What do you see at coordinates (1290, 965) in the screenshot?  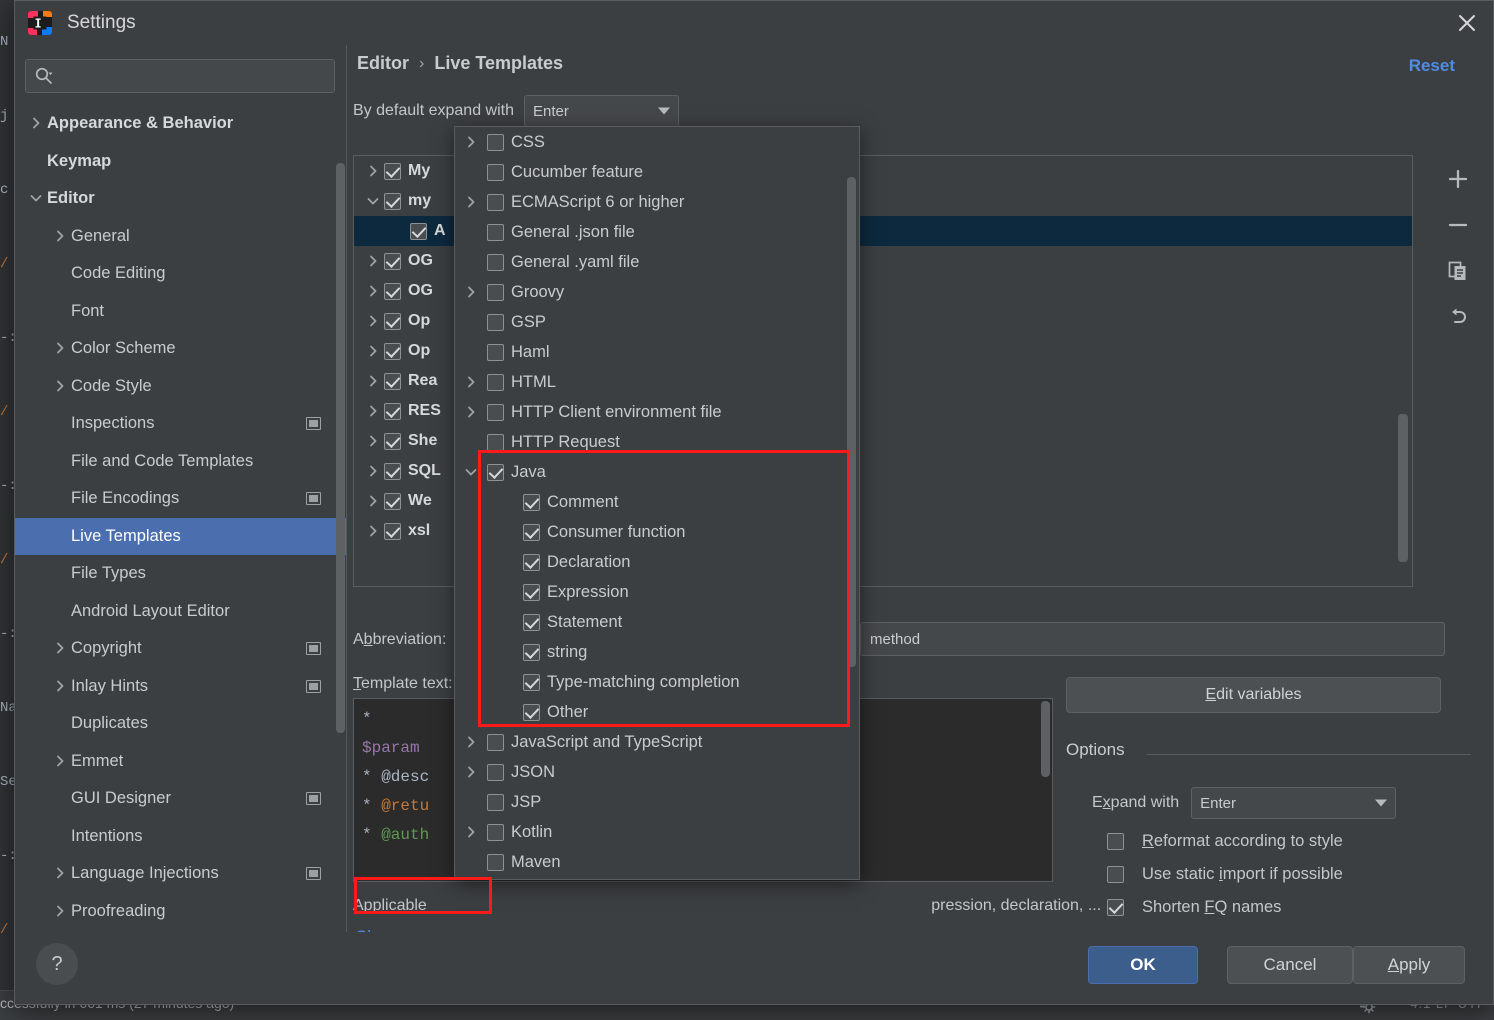 I see `cancel-button: Cancel` at bounding box center [1290, 965].